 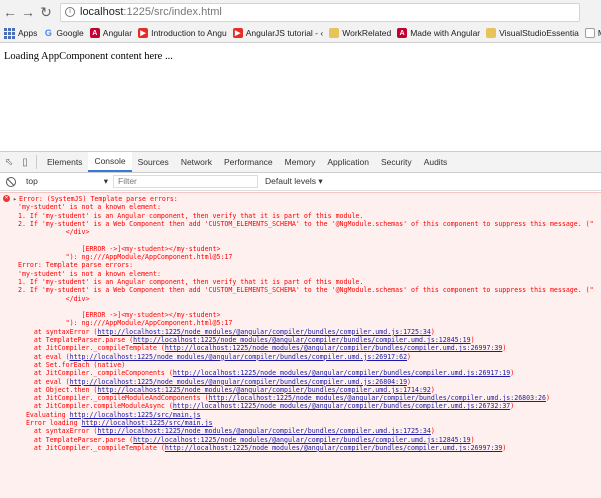 I want to click on tab-audits: Audits, so click(x=436, y=162).